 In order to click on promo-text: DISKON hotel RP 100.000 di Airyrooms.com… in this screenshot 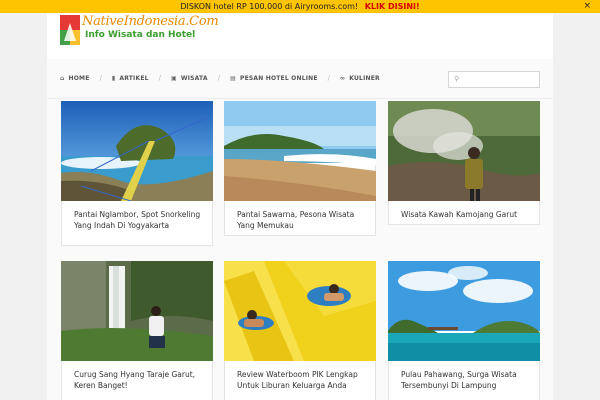, I will do `click(269, 6)`.